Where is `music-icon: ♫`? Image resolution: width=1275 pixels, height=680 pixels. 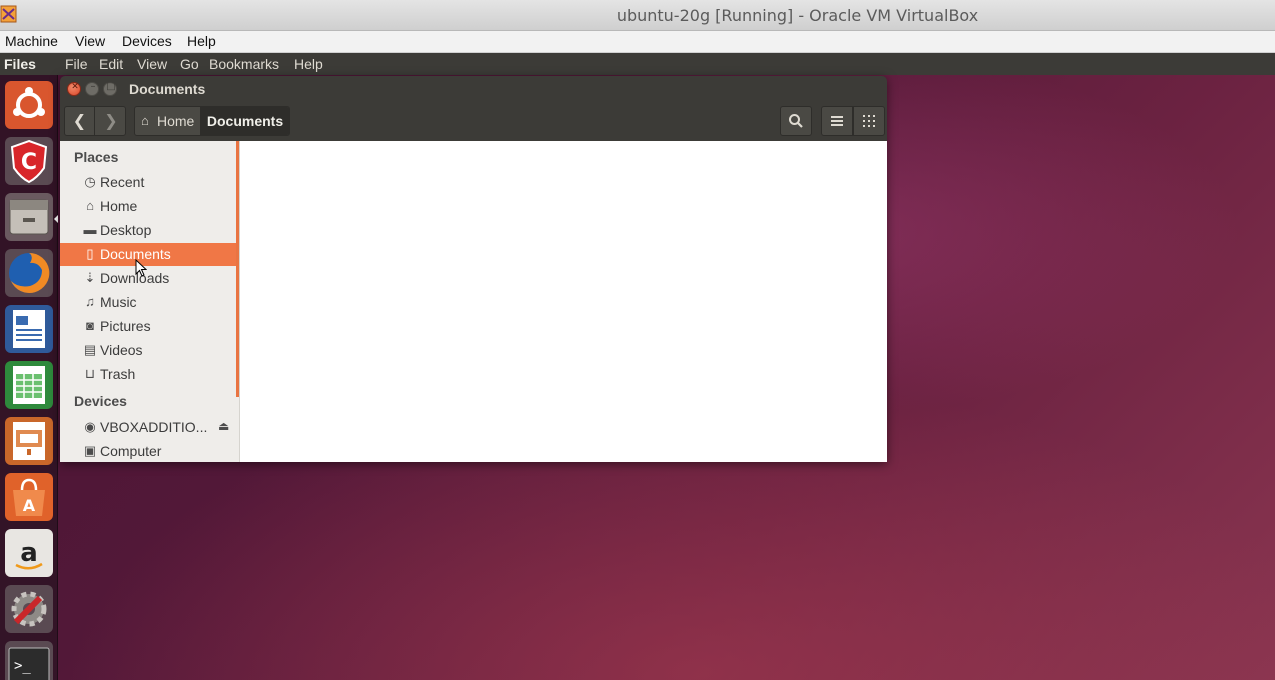 music-icon: ♫ is located at coordinates (90, 301).